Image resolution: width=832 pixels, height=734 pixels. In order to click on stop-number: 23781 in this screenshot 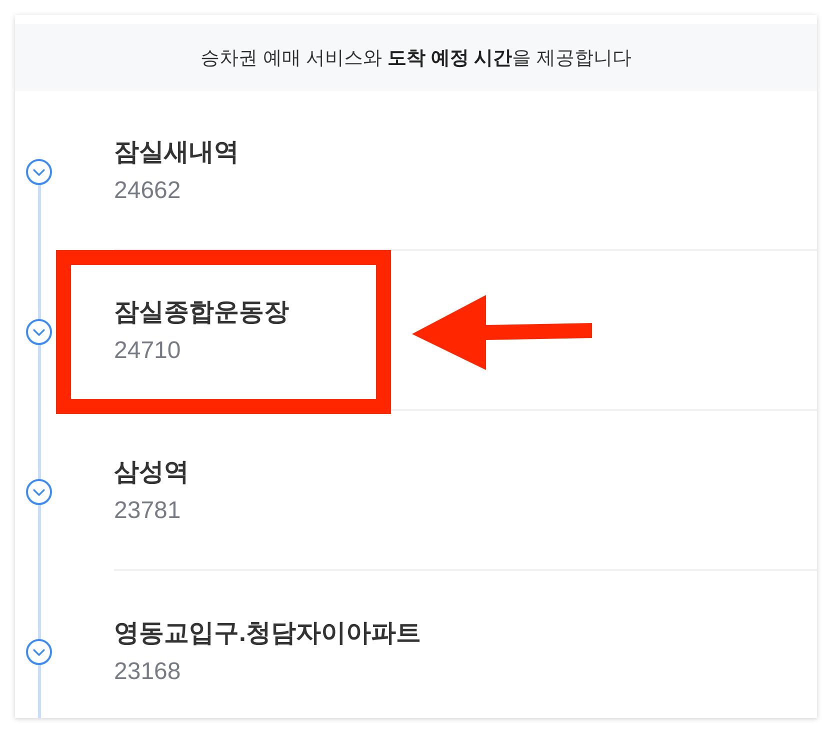, I will do `click(147, 511)`.